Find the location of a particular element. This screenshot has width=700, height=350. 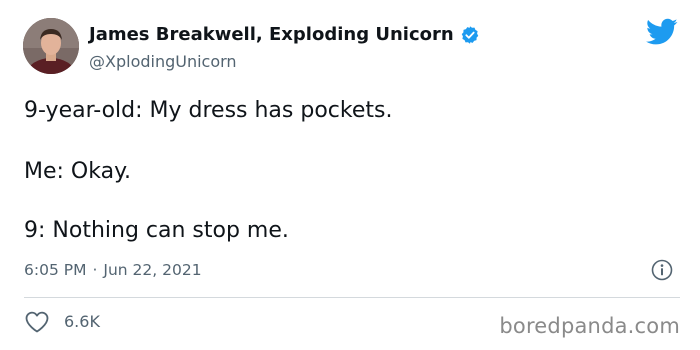

avatar is located at coordinates (51, 46).